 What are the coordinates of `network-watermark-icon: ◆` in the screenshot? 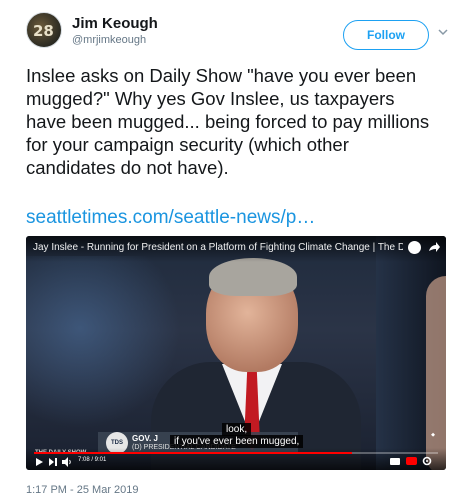 It's located at (433, 435).